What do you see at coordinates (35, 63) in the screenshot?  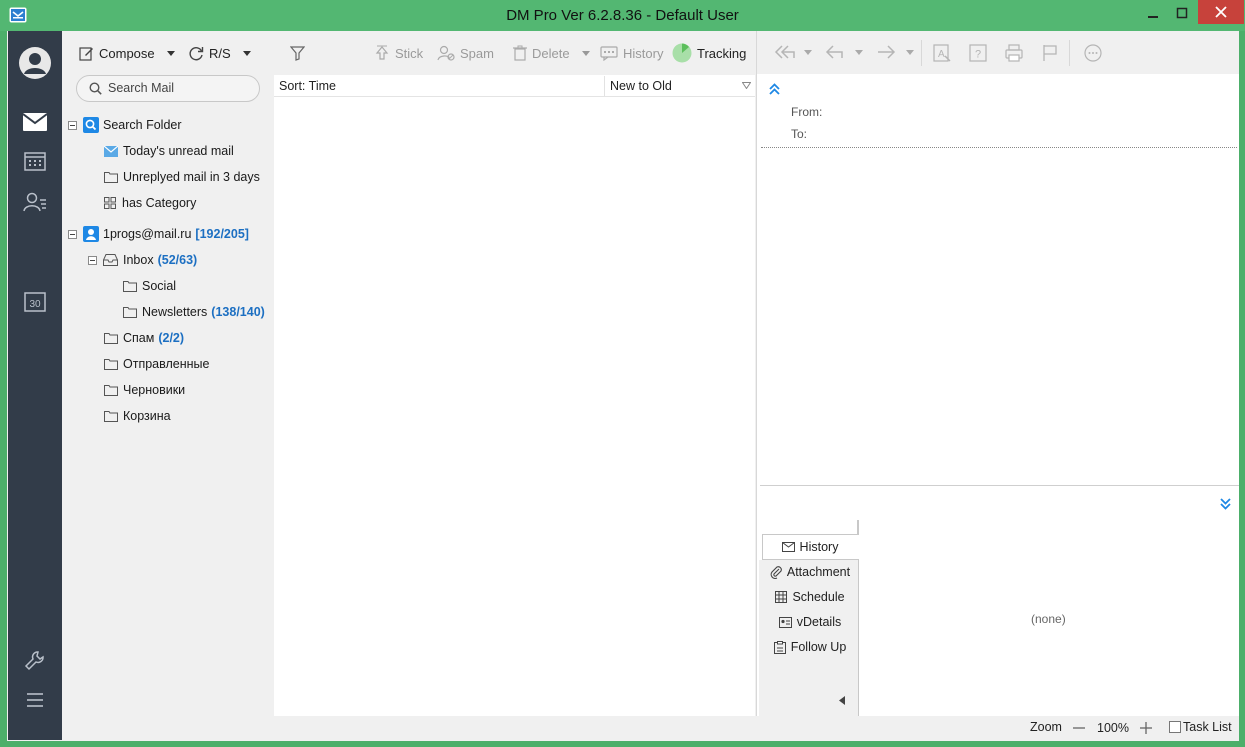 I see `avatar` at bounding box center [35, 63].